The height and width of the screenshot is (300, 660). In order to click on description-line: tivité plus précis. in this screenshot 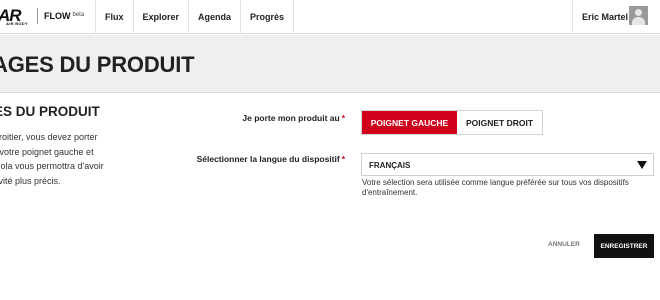, I will do `click(30, 180)`.